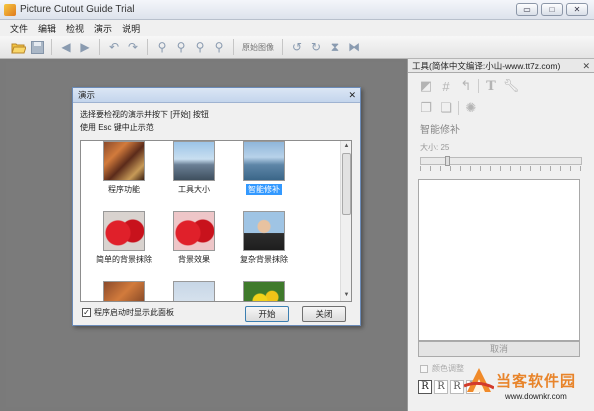  Describe the element at coordinates (194, 259) in the screenshot. I see `demo-label: 背景效果` at that location.